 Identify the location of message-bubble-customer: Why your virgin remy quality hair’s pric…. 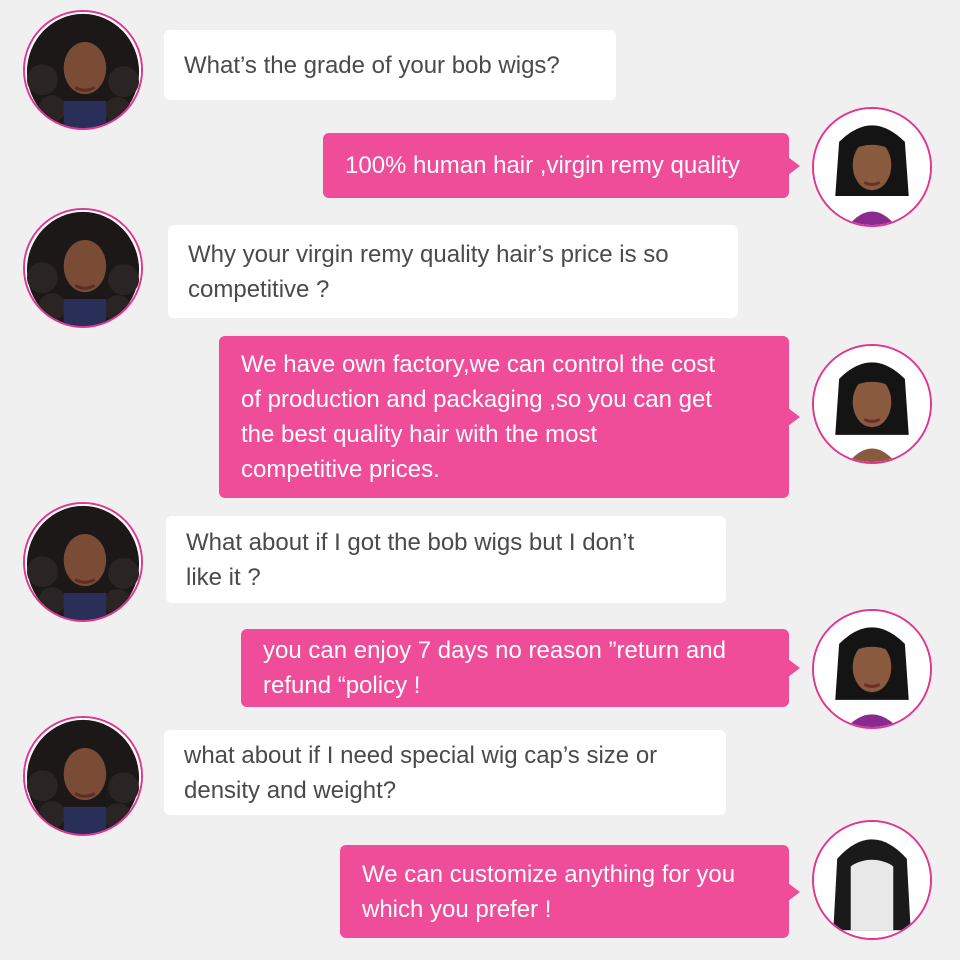
(453, 271).